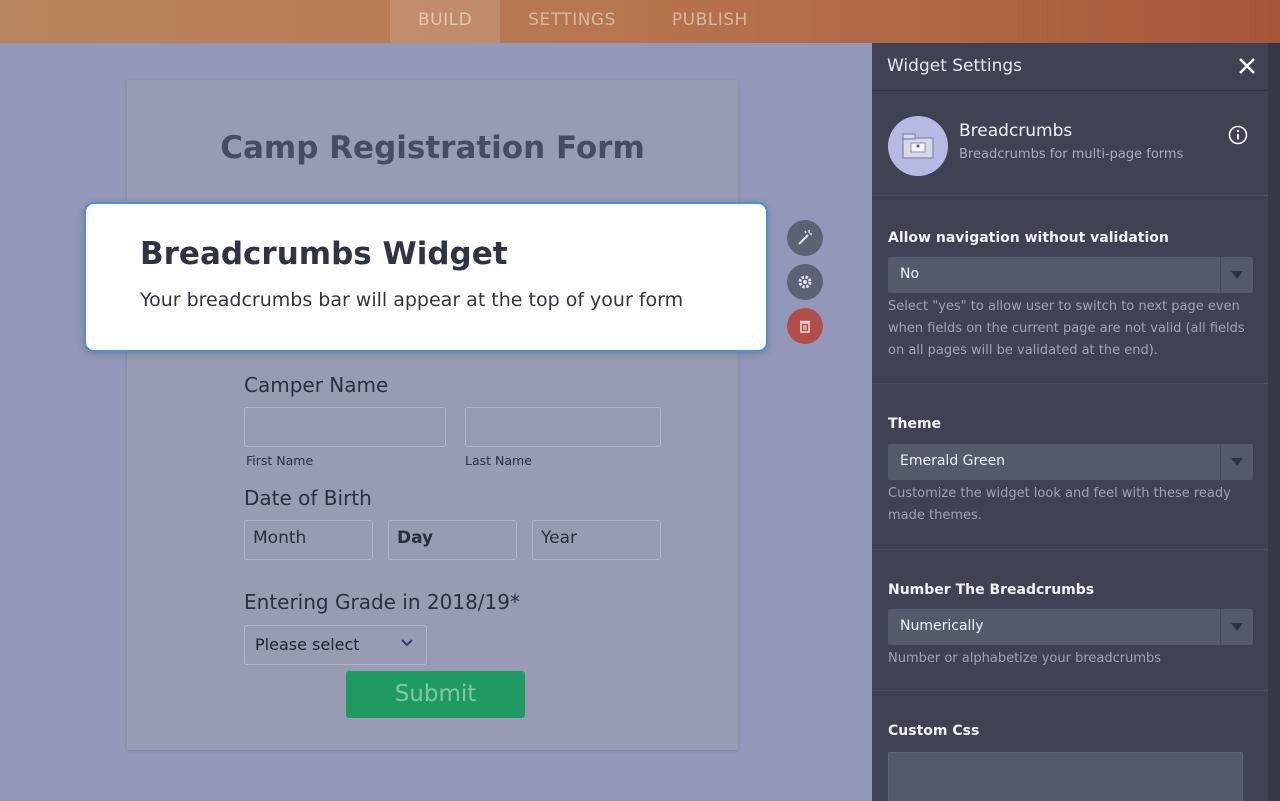 This screenshot has width=1280, height=801. What do you see at coordinates (1071, 154) in the screenshot?
I see `widget-subtitle: Breadcrumbs for multi-page forms` at bounding box center [1071, 154].